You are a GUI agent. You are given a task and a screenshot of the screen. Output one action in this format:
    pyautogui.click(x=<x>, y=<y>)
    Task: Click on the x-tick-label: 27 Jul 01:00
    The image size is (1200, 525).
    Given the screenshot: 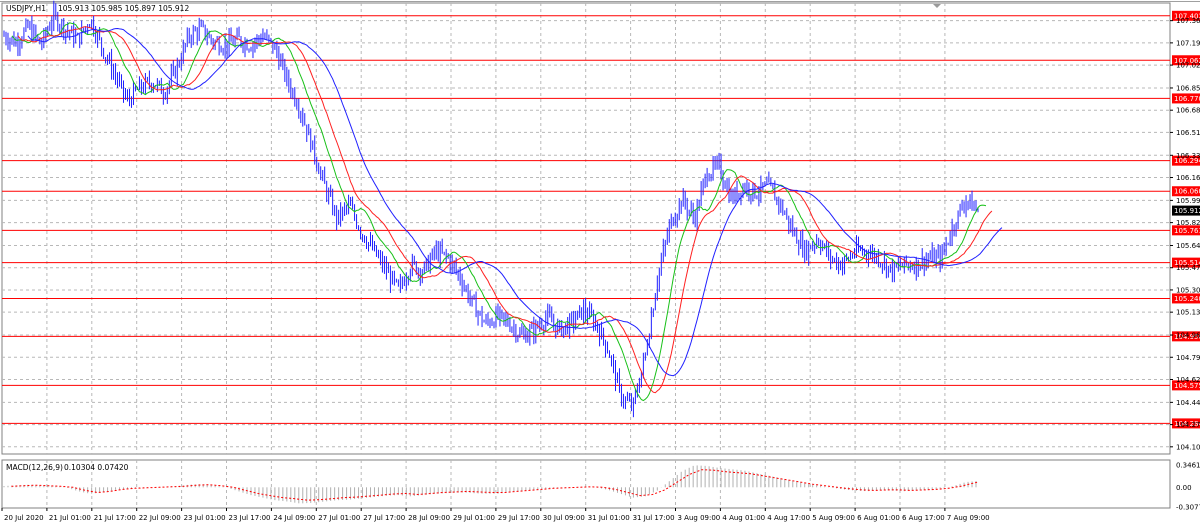 What is the action you would take?
    pyautogui.click(x=339, y=518)
    